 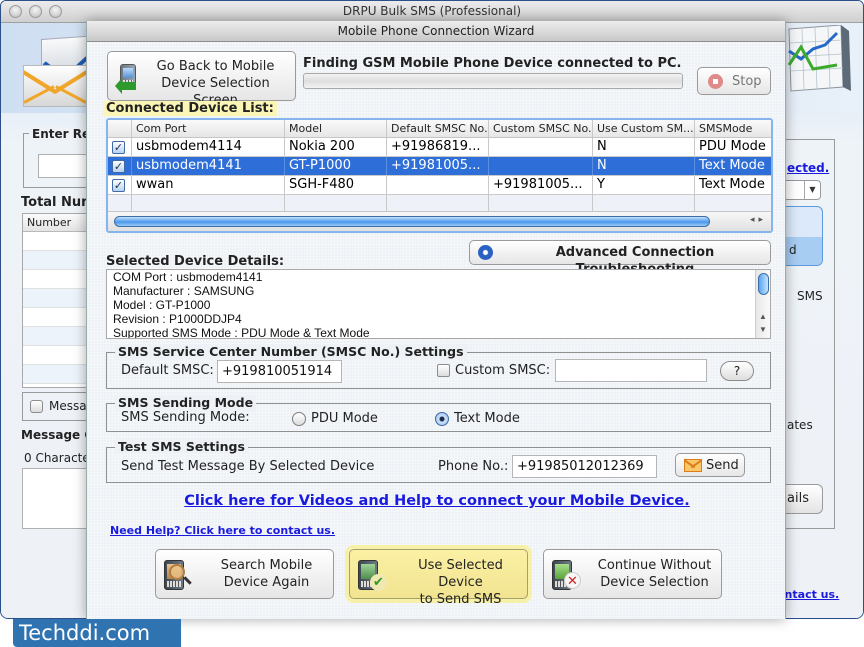 I want to click on pdu-mode-radio, so click(x=299, y=419).